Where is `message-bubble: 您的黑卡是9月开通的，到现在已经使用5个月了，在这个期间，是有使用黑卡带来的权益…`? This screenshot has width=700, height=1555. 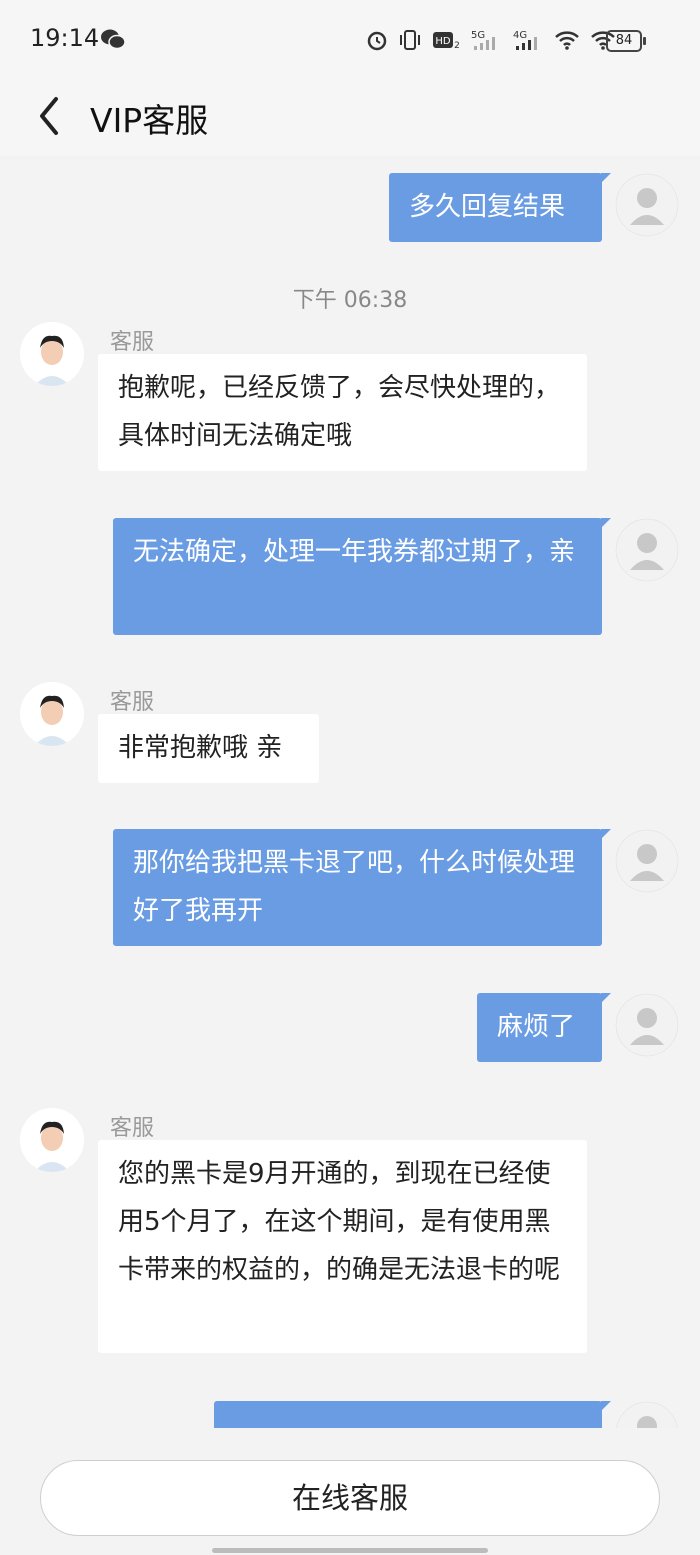
message-bubble: 您的黑卡是9月开通的，到现在已经使用5个月了，在这个期间，是有使用黑卡带来的权益… is located at coordinates (342, 1246).